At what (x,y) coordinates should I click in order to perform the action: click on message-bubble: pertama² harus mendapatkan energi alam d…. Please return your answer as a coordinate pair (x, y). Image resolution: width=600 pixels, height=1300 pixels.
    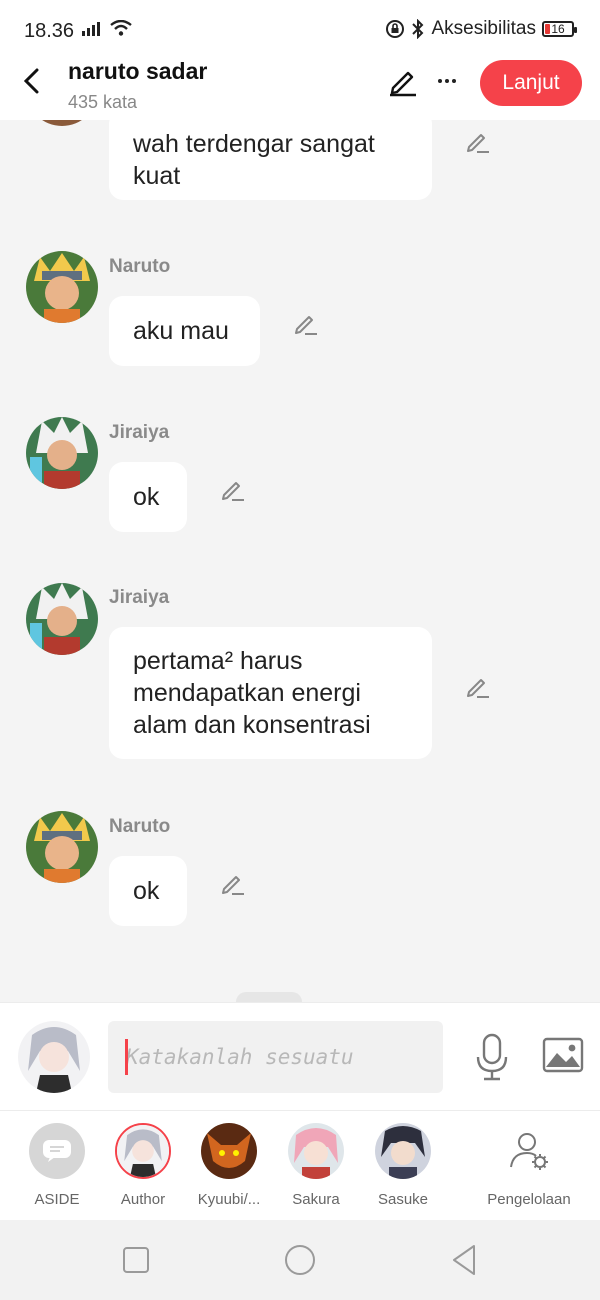
    Looking at the image, I should click on (270, 693).